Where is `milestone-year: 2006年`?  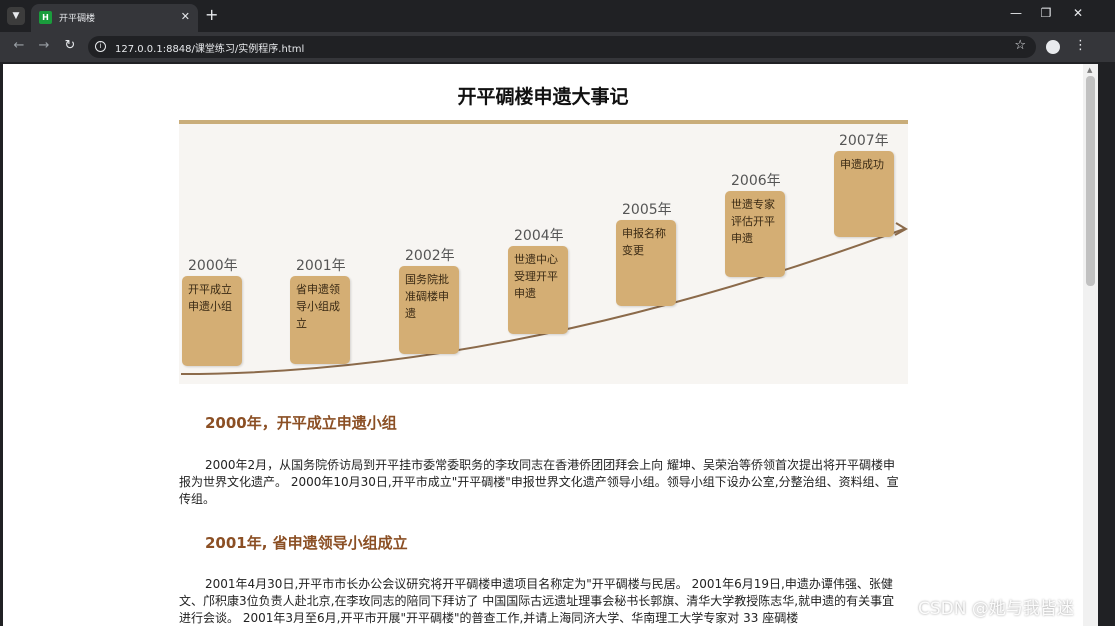 milestone-year: 2006年 is located at coordinates (756, 181).